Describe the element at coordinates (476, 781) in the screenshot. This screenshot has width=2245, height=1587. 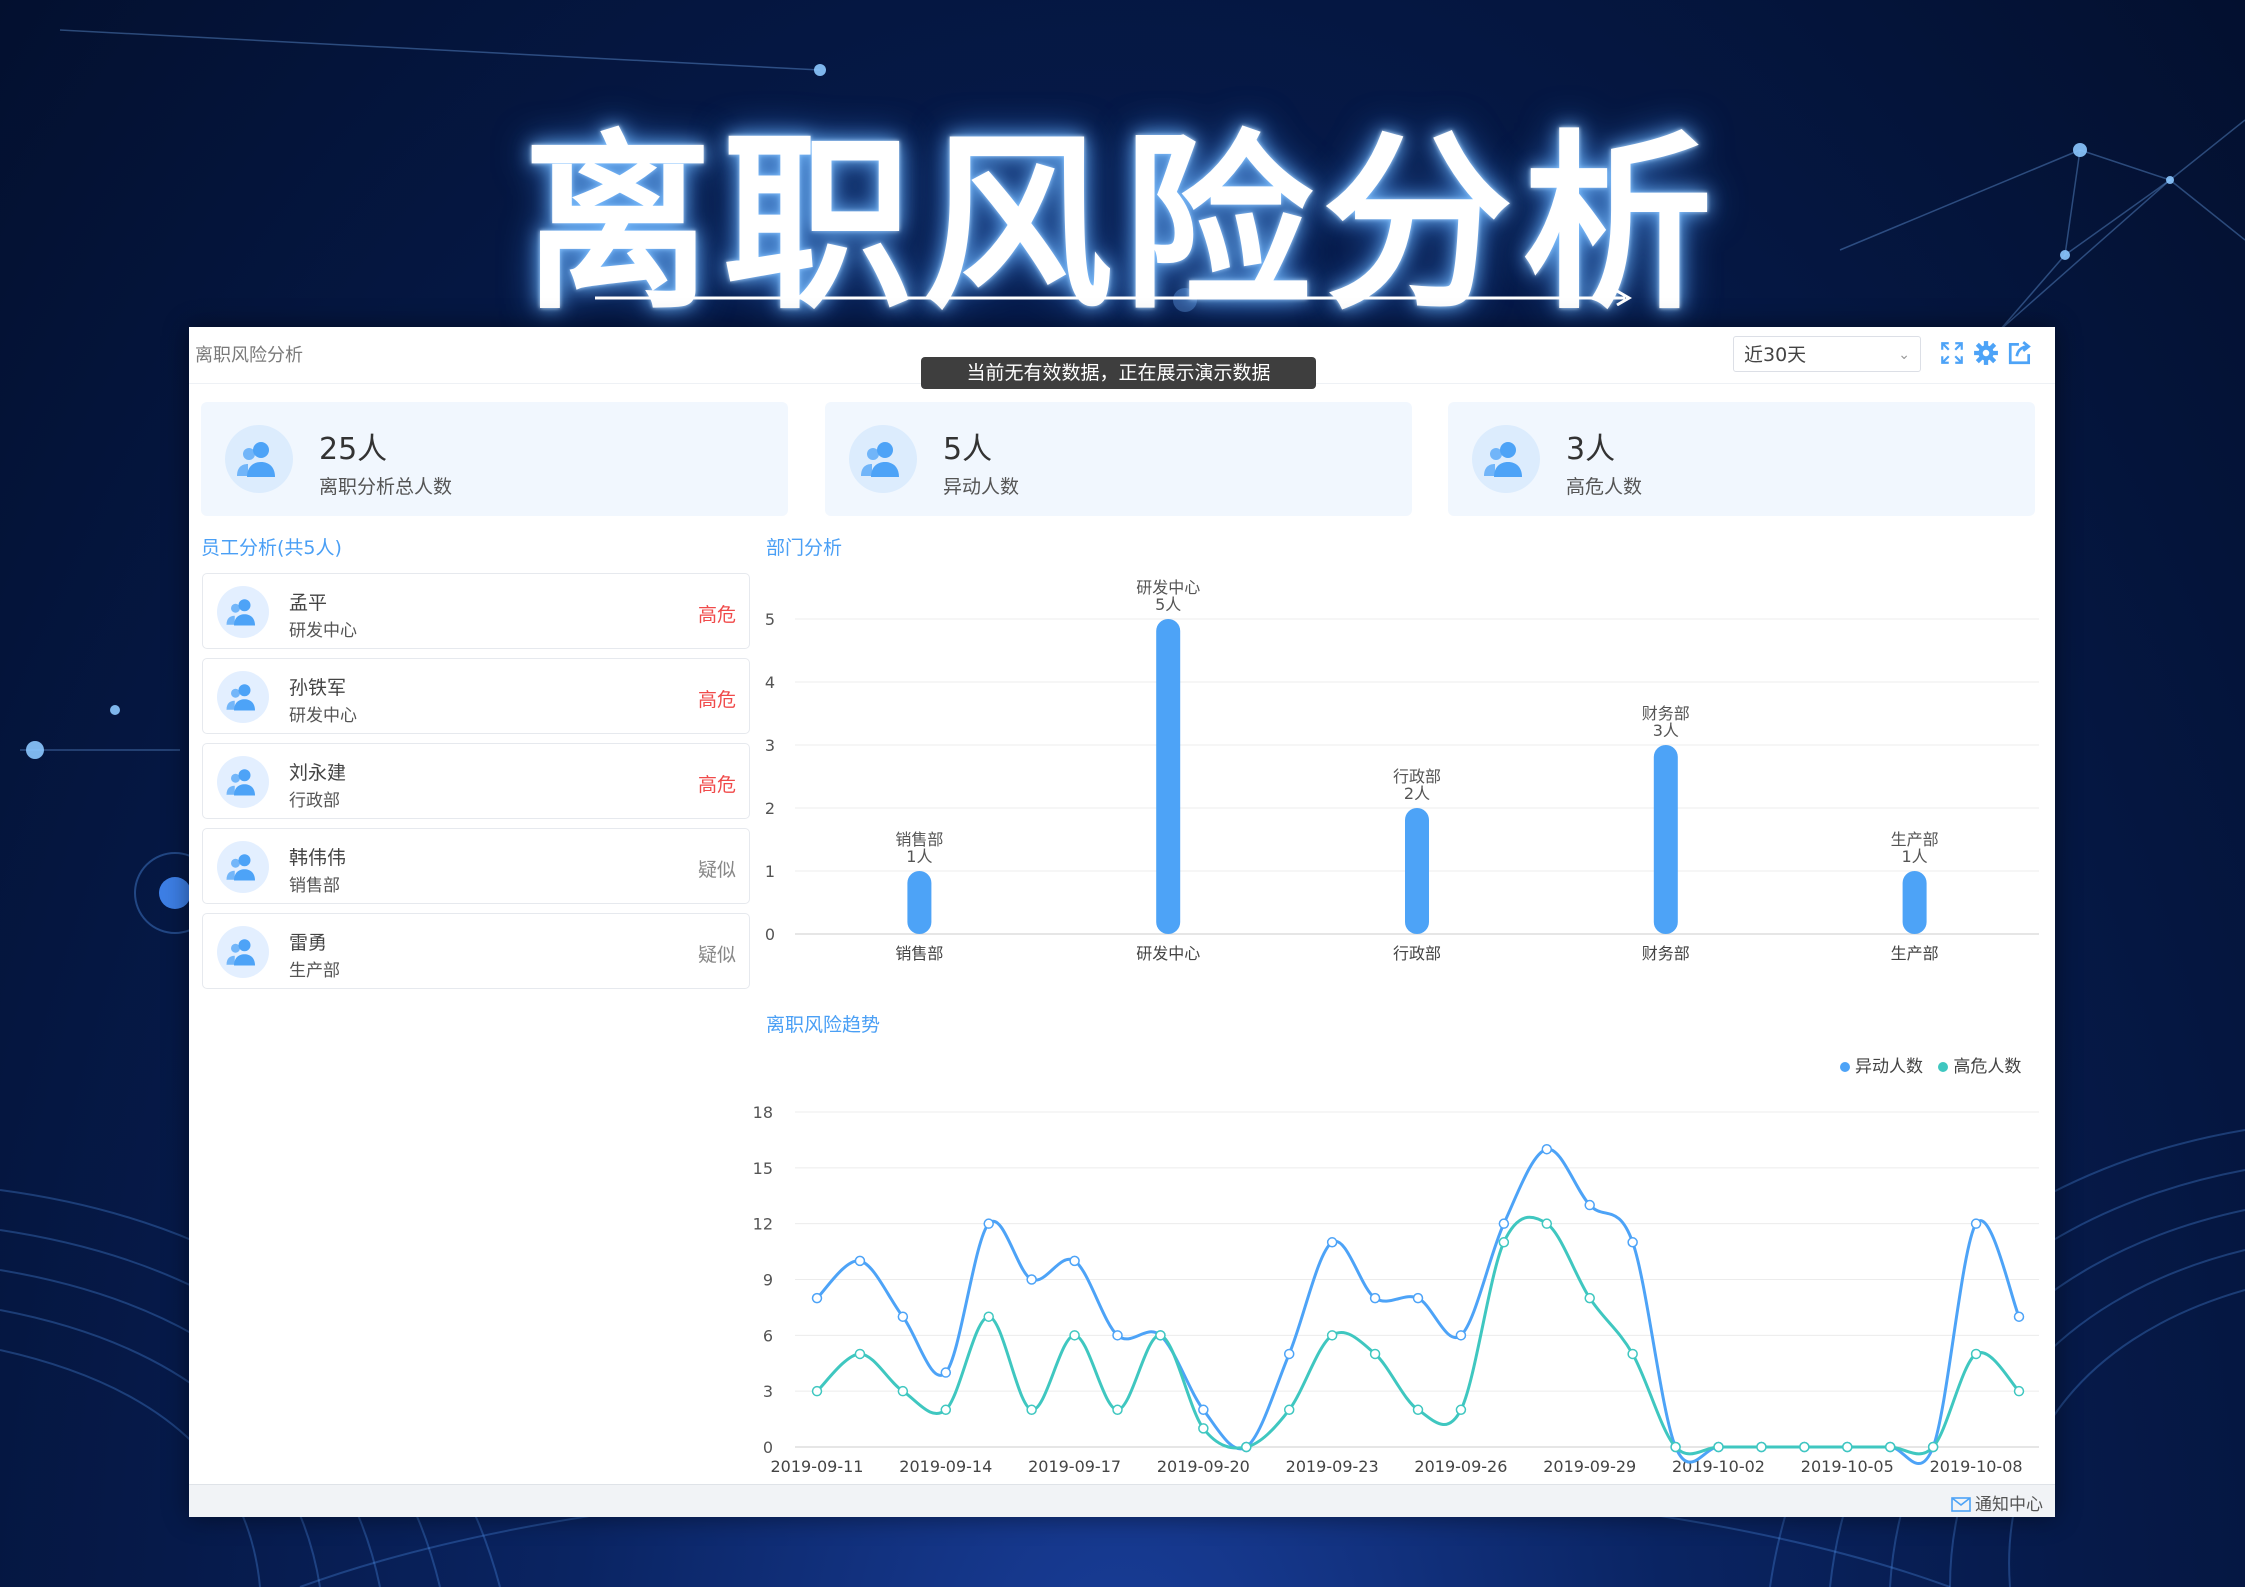
I see `employee-list-item: 刘永建 行政部 高危` at that location.